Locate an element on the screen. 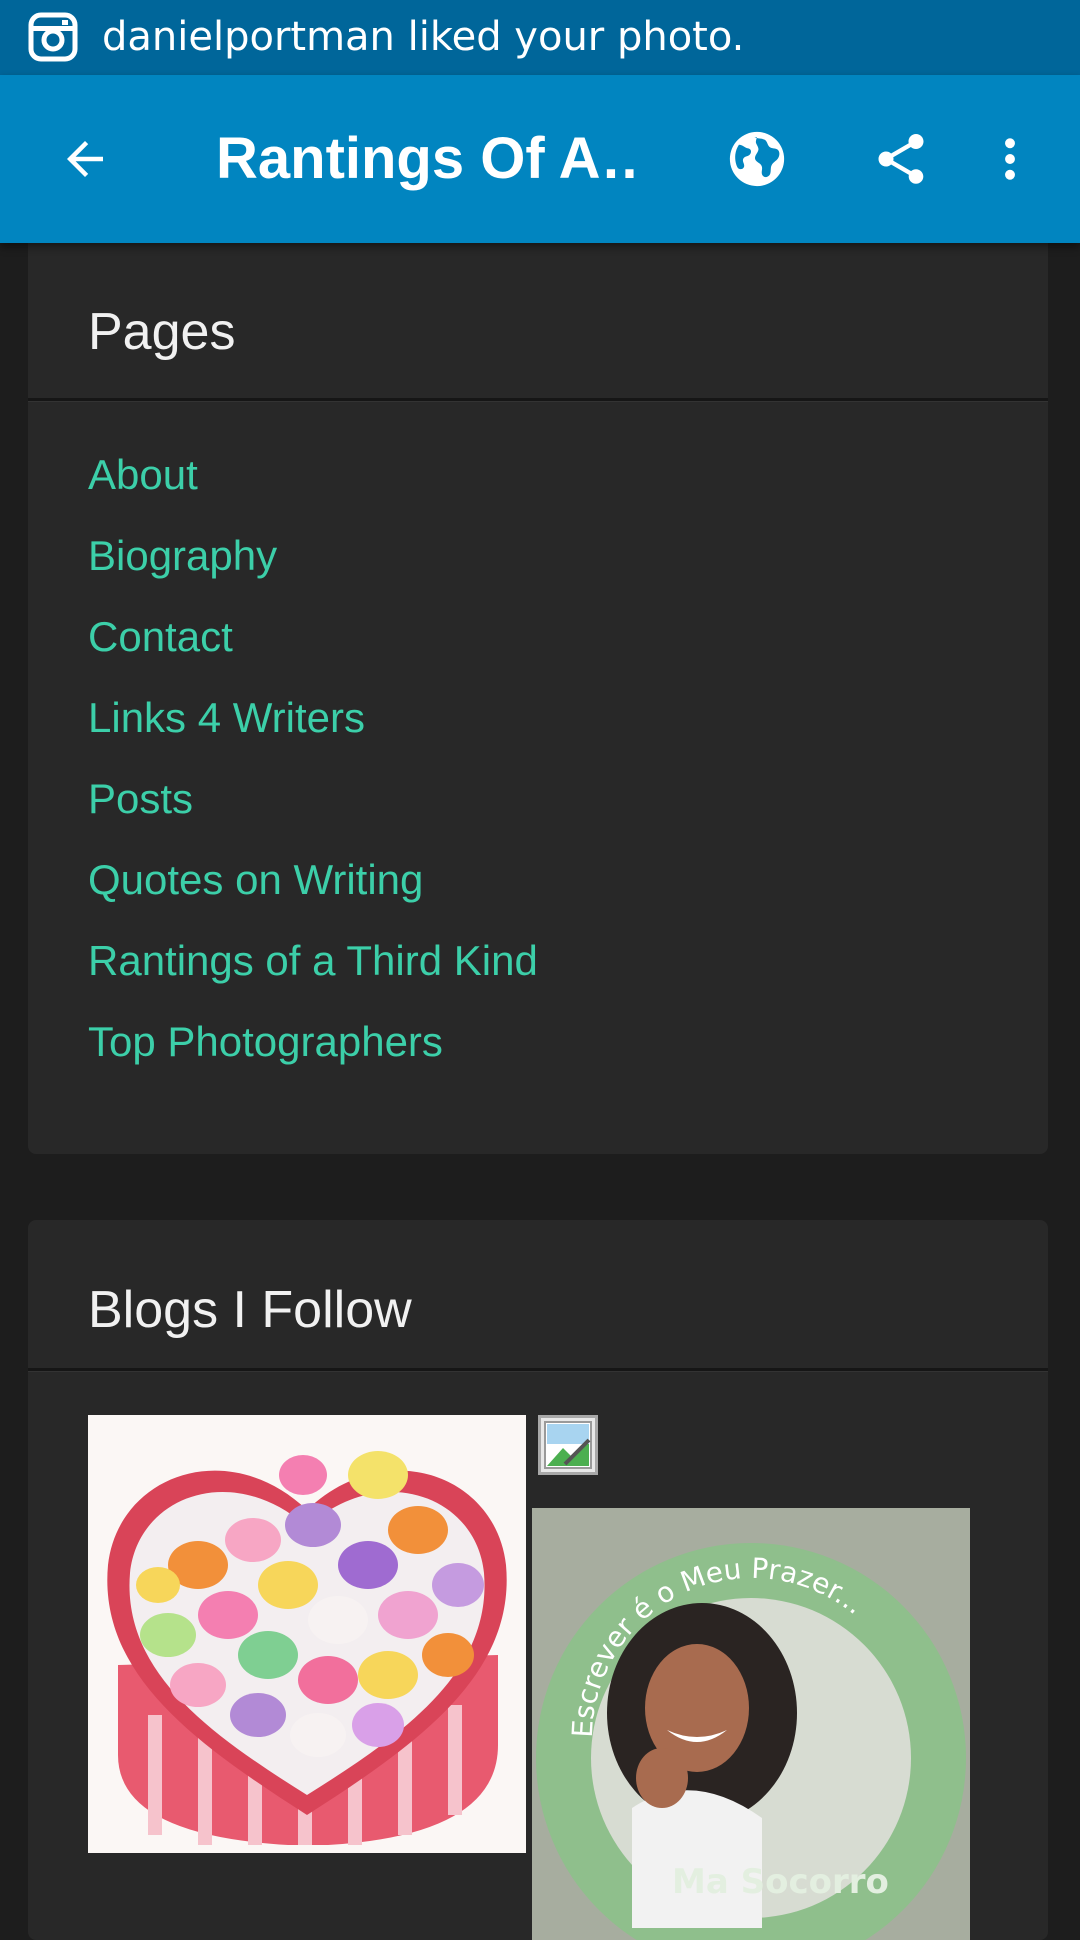  blogs-widget-title: Blogs I Follow is located at coordinates (250, 1310).